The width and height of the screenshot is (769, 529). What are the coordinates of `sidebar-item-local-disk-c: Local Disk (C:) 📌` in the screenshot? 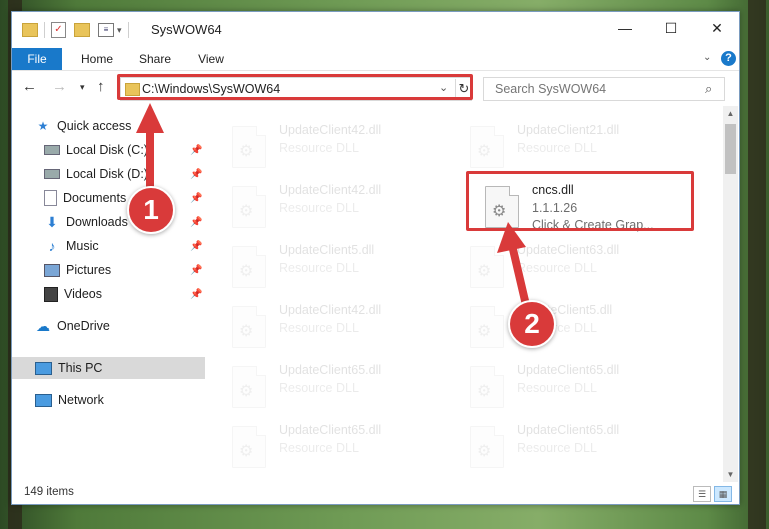 It's located at (108, 150).